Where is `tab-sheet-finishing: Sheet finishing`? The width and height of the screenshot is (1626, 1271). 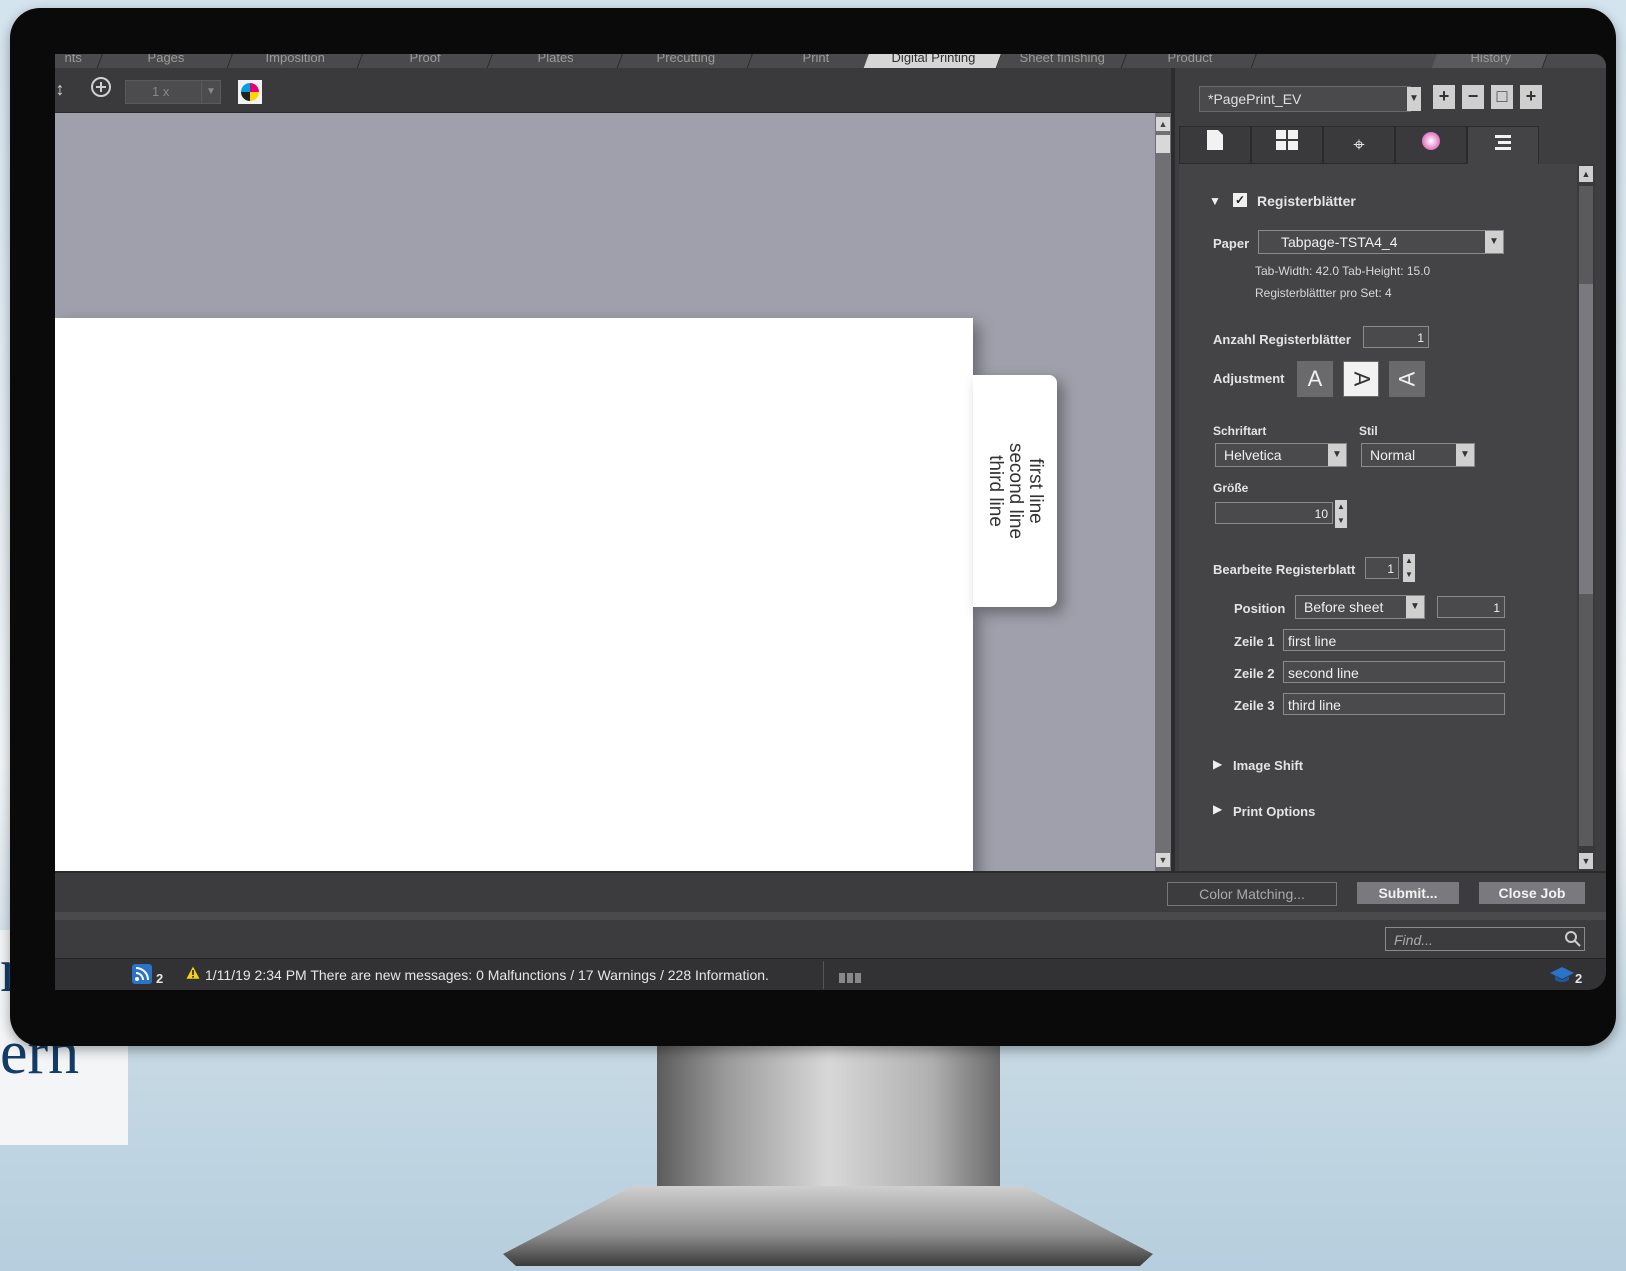 tab-sheet-finishing: Sheet finishing is located at coordinates (1062, 61).